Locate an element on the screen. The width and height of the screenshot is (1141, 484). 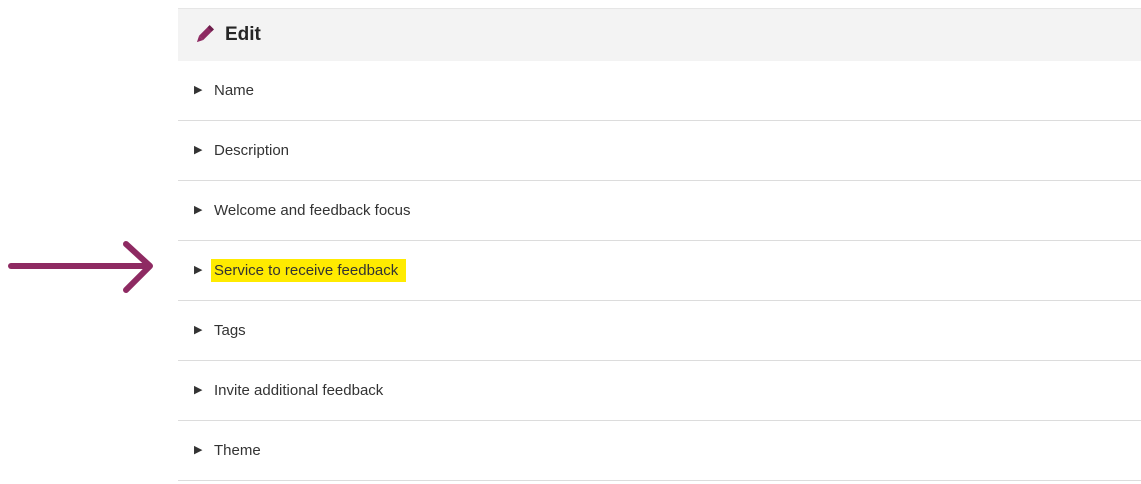
section-label: Invite additional feedback is located at coordinates (299, 390).